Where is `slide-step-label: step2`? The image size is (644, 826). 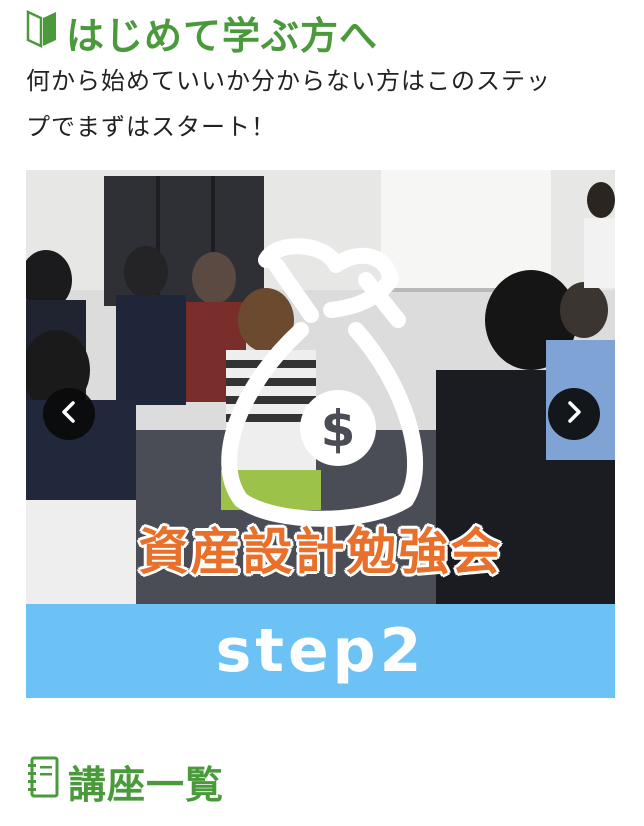
slide-step-label: step2 is located at coordinates (320, 651).